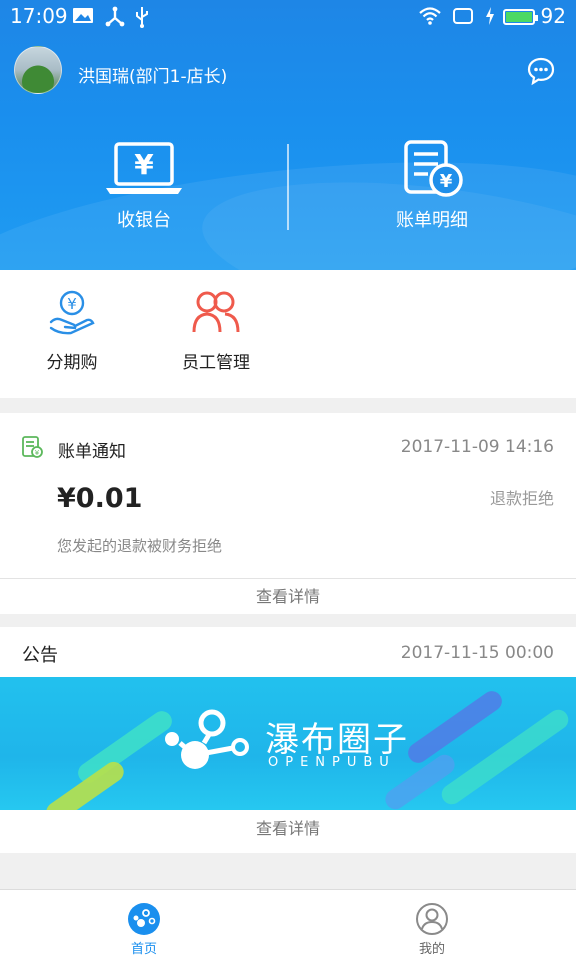 The image size is (576, 960). Describe the element at coordinates (83, 15) in the screenshot. I see `image-notification-icon` at that location.